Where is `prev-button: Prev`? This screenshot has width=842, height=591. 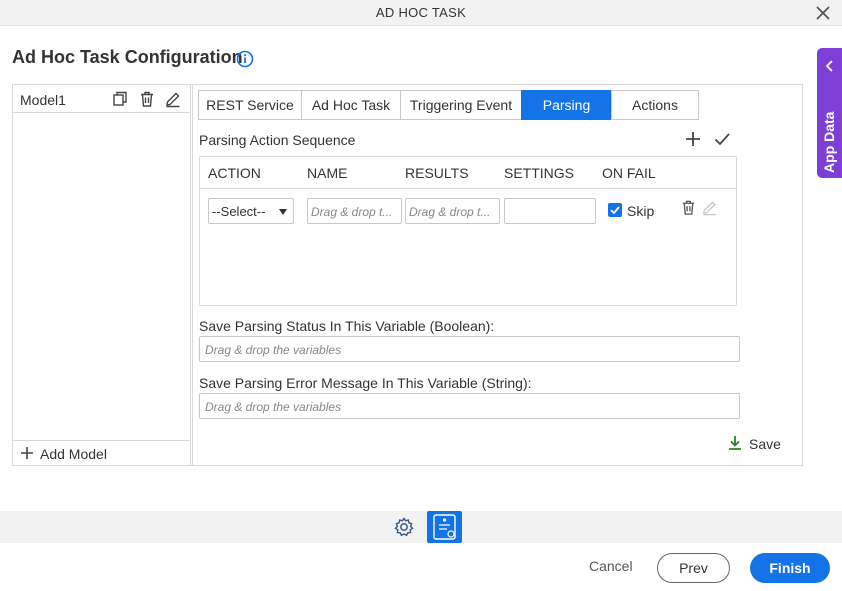
prev-button: Prev is located at coordinates (693, 568).